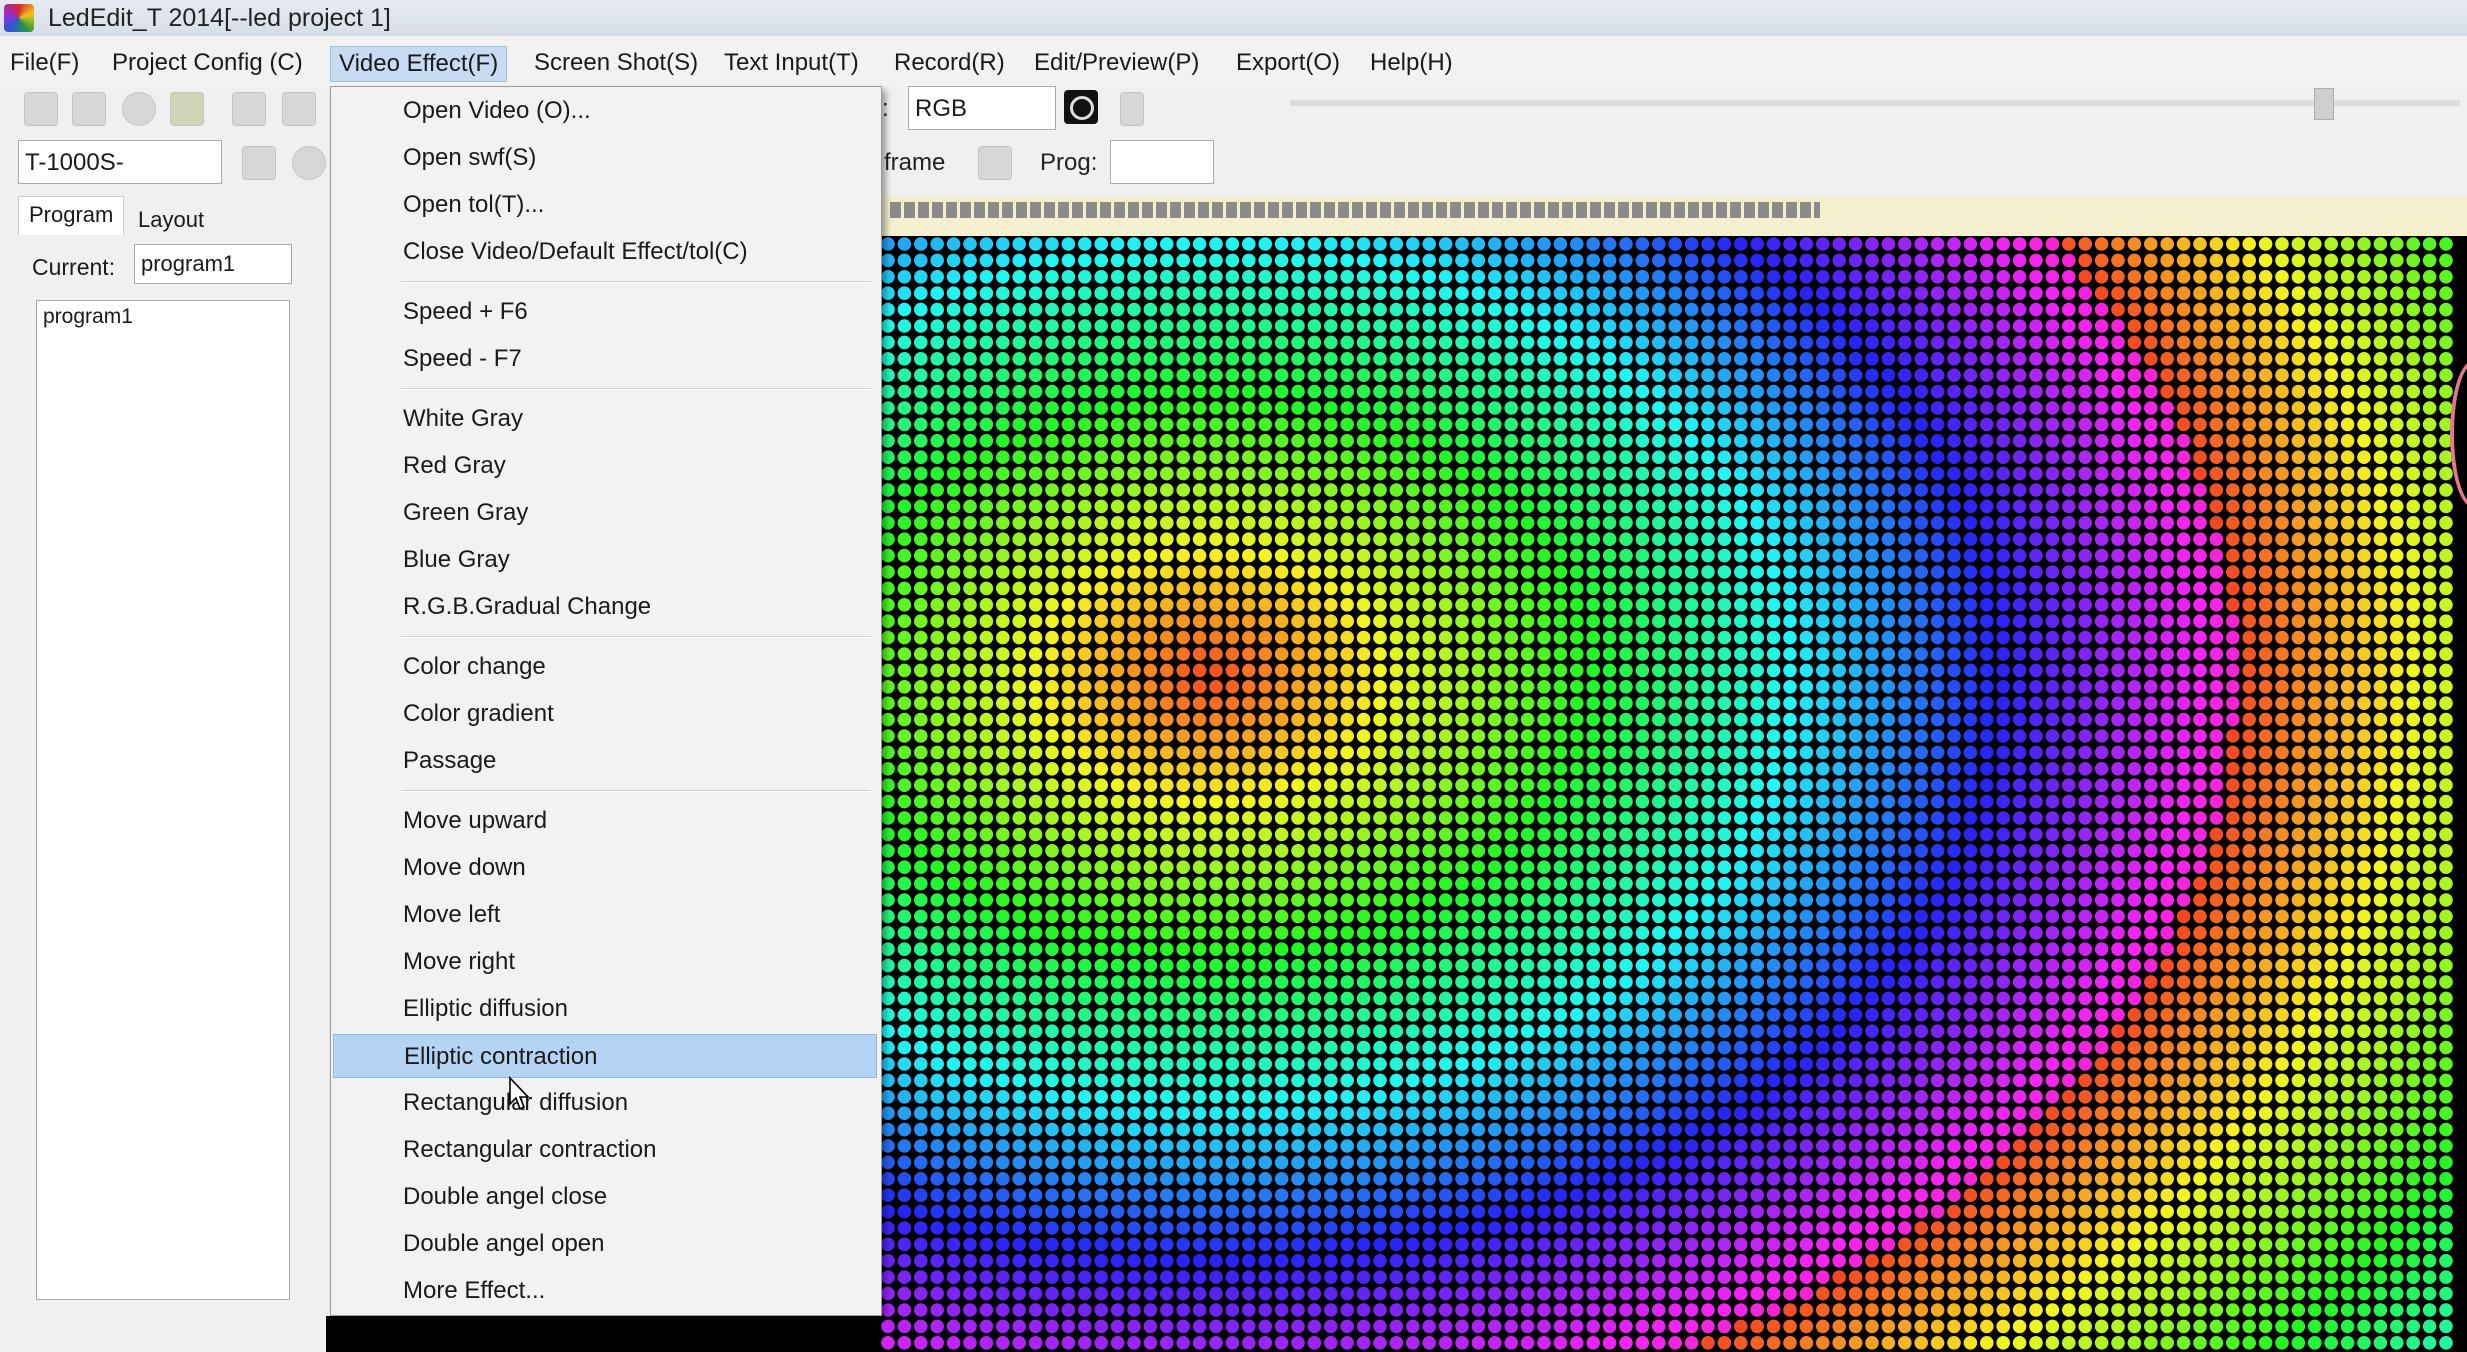 The image size is (2467, 1352). I want to click on menu-screen-shot: Screen Shot(S), so click(616, 63).